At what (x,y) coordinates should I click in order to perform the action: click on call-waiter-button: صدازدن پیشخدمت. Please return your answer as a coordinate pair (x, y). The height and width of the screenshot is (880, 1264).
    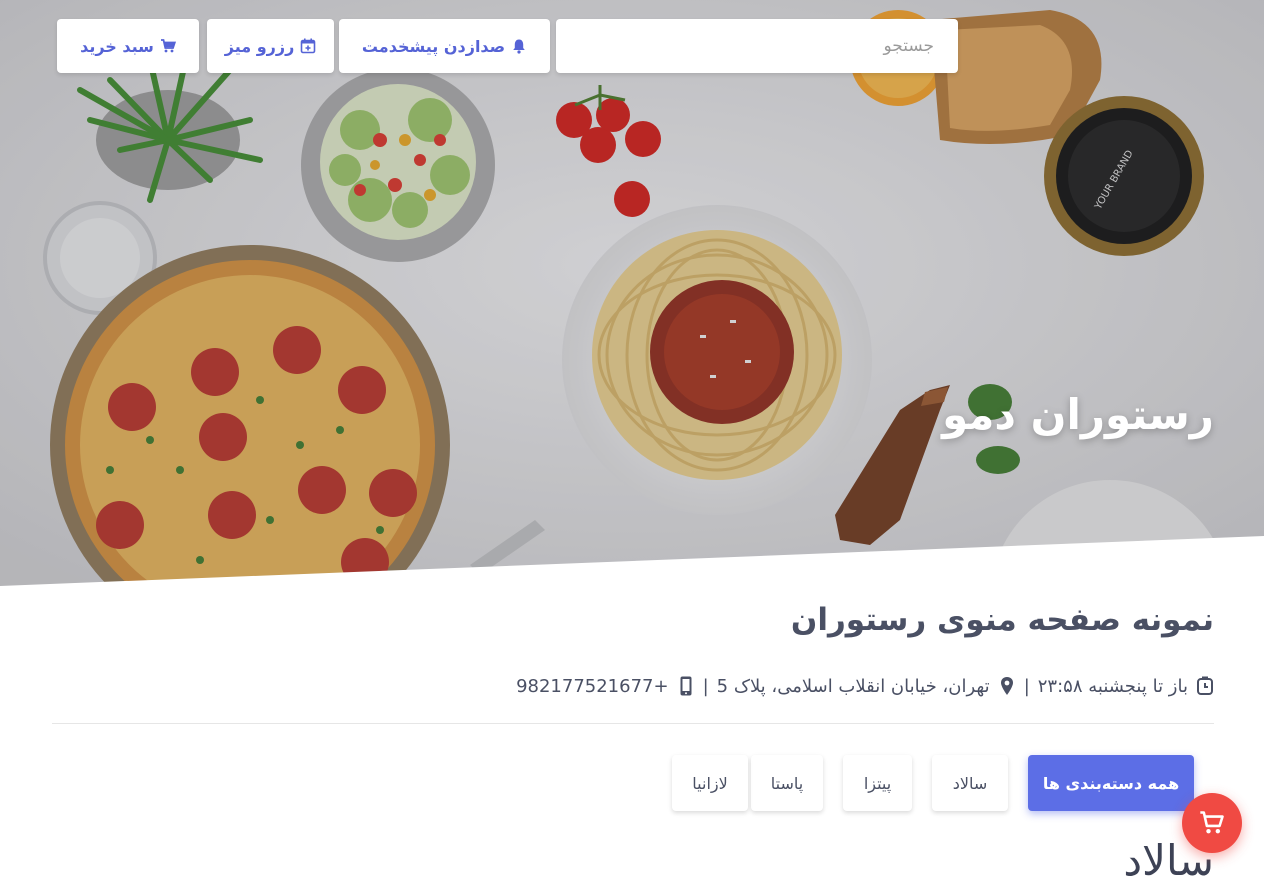
    Looking at the image, I should click on (444, 46).